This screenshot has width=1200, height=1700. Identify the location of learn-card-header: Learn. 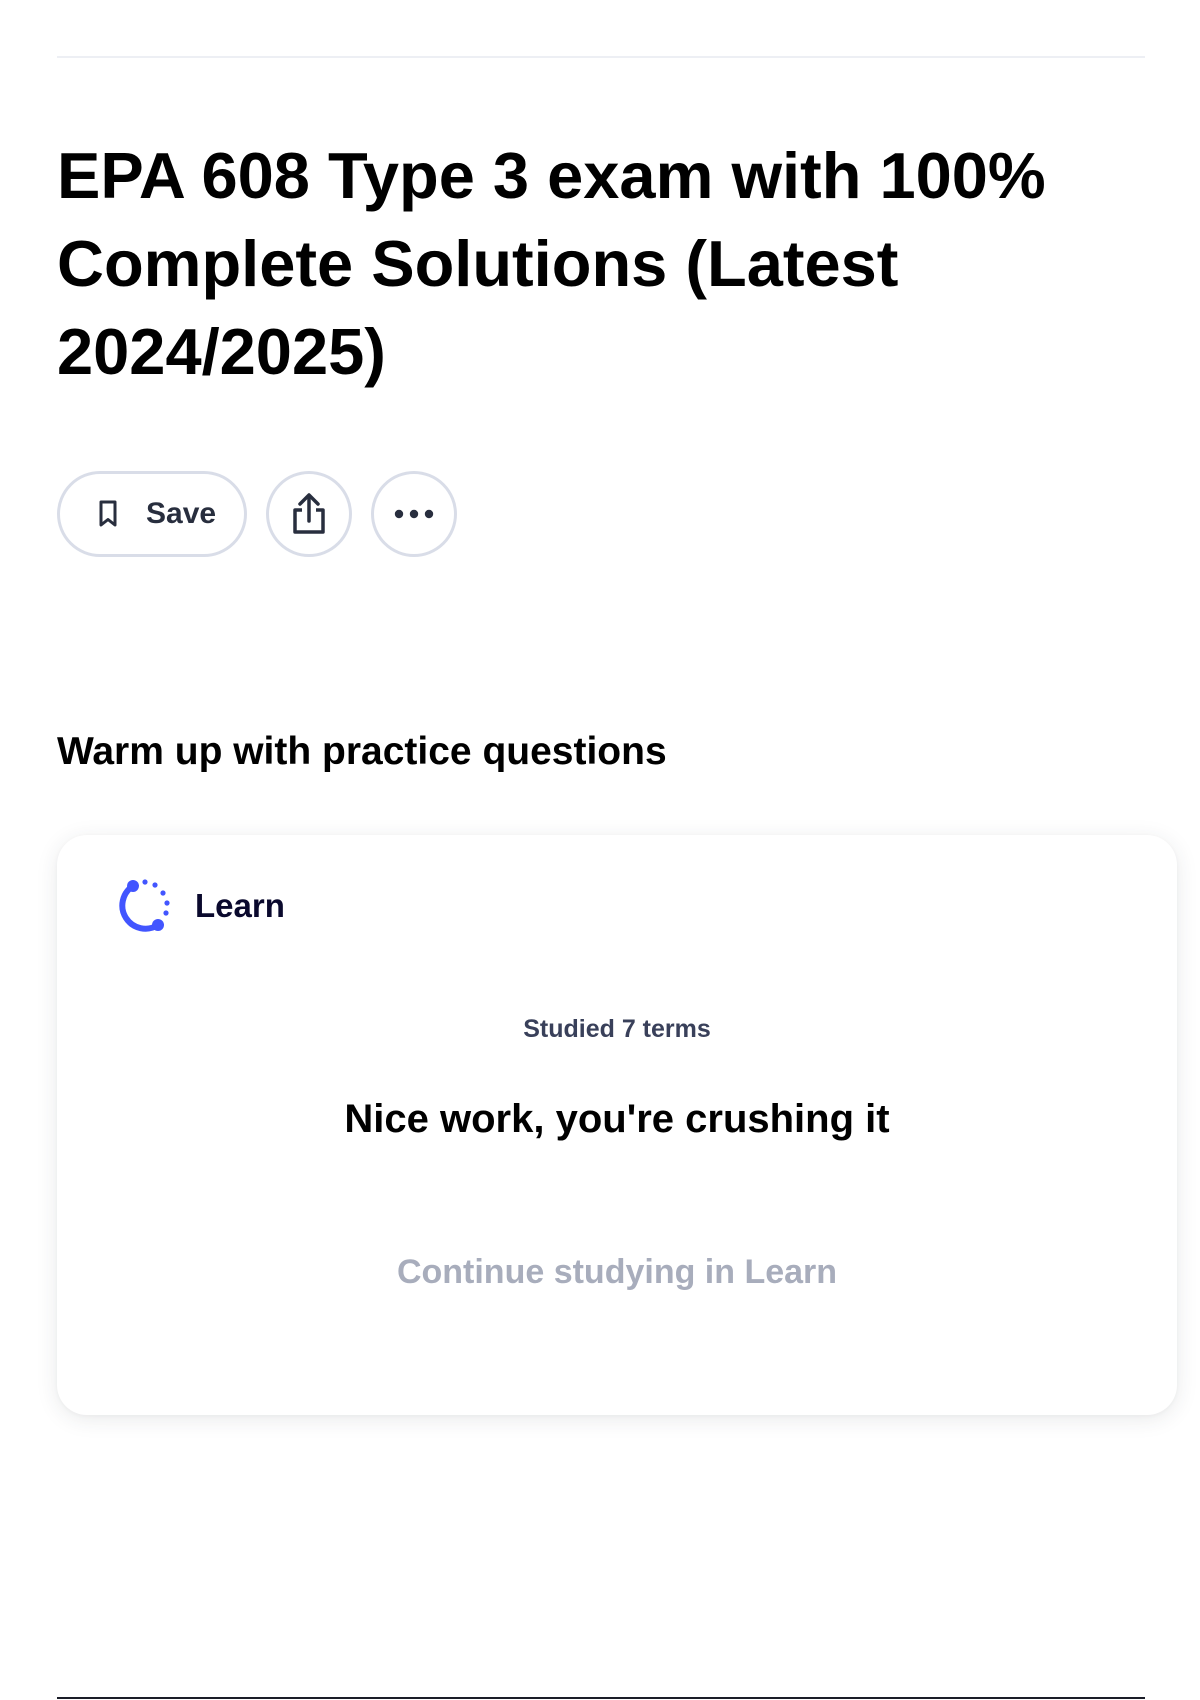
(199, 906).